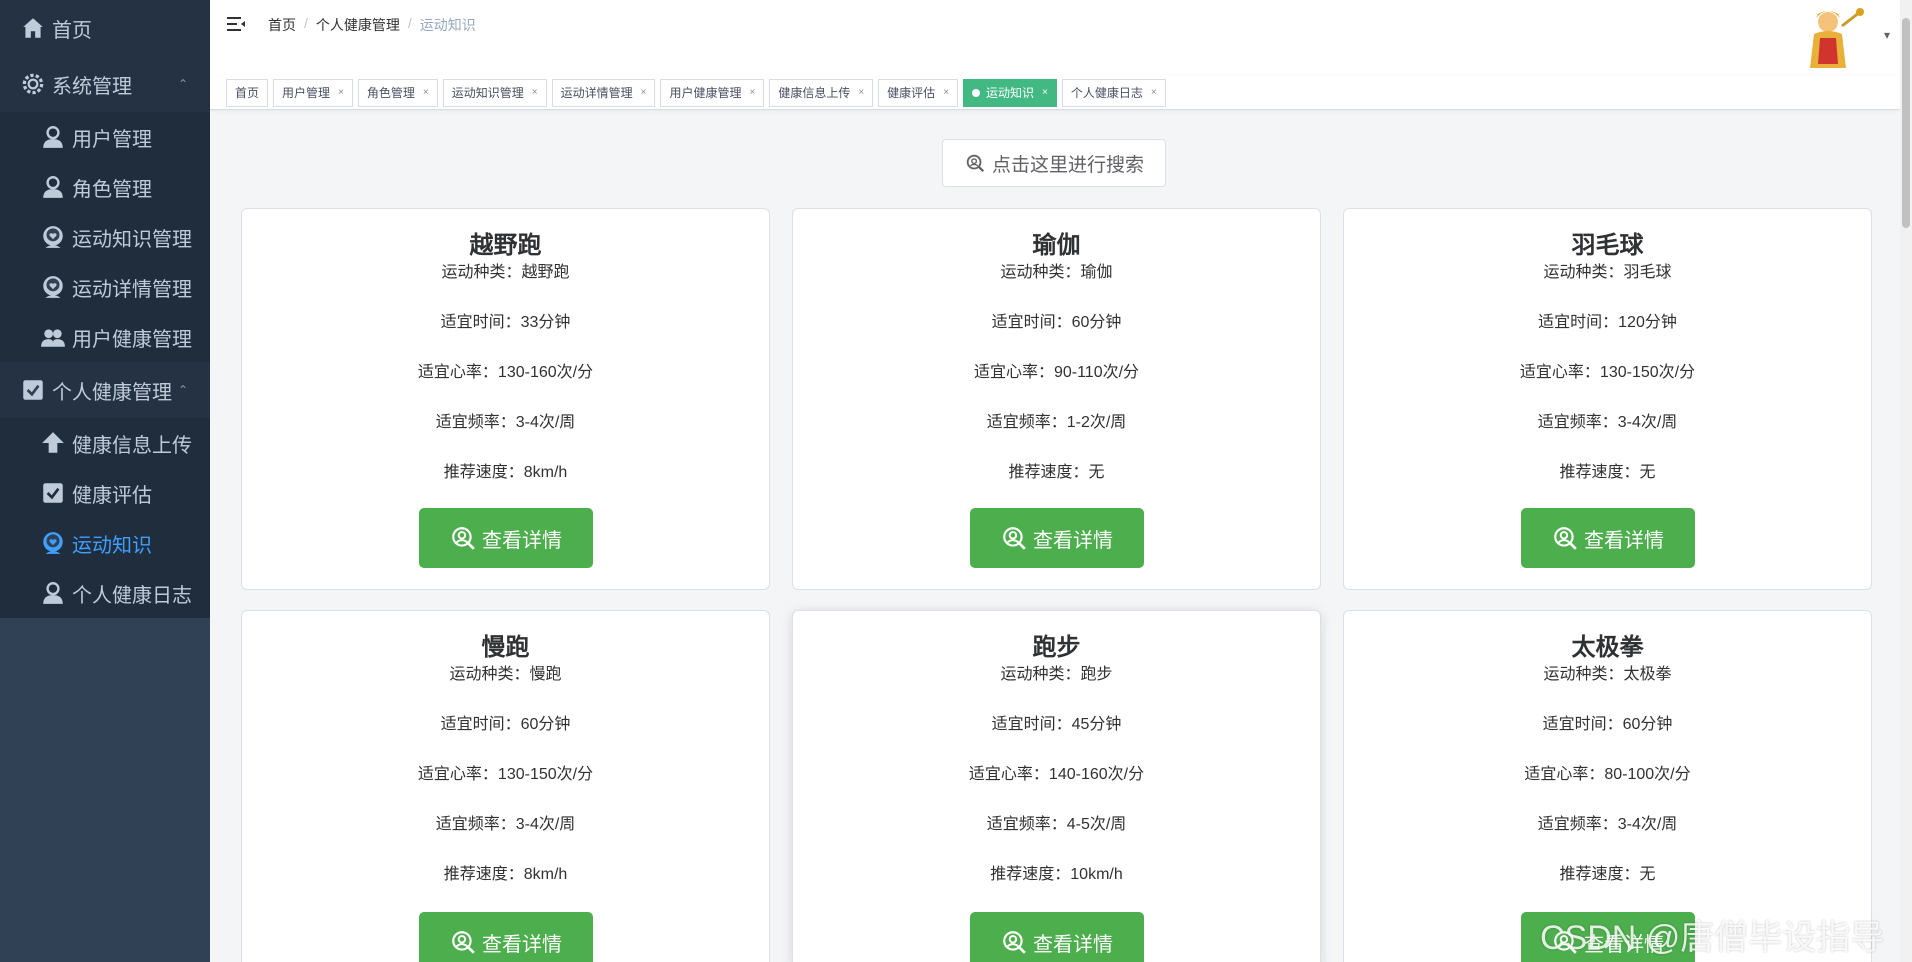  What do you see at coordinates (1096, 272) in the screenshot?
I see `field-value: 瑜伽` at bounding box center [1096, 272].